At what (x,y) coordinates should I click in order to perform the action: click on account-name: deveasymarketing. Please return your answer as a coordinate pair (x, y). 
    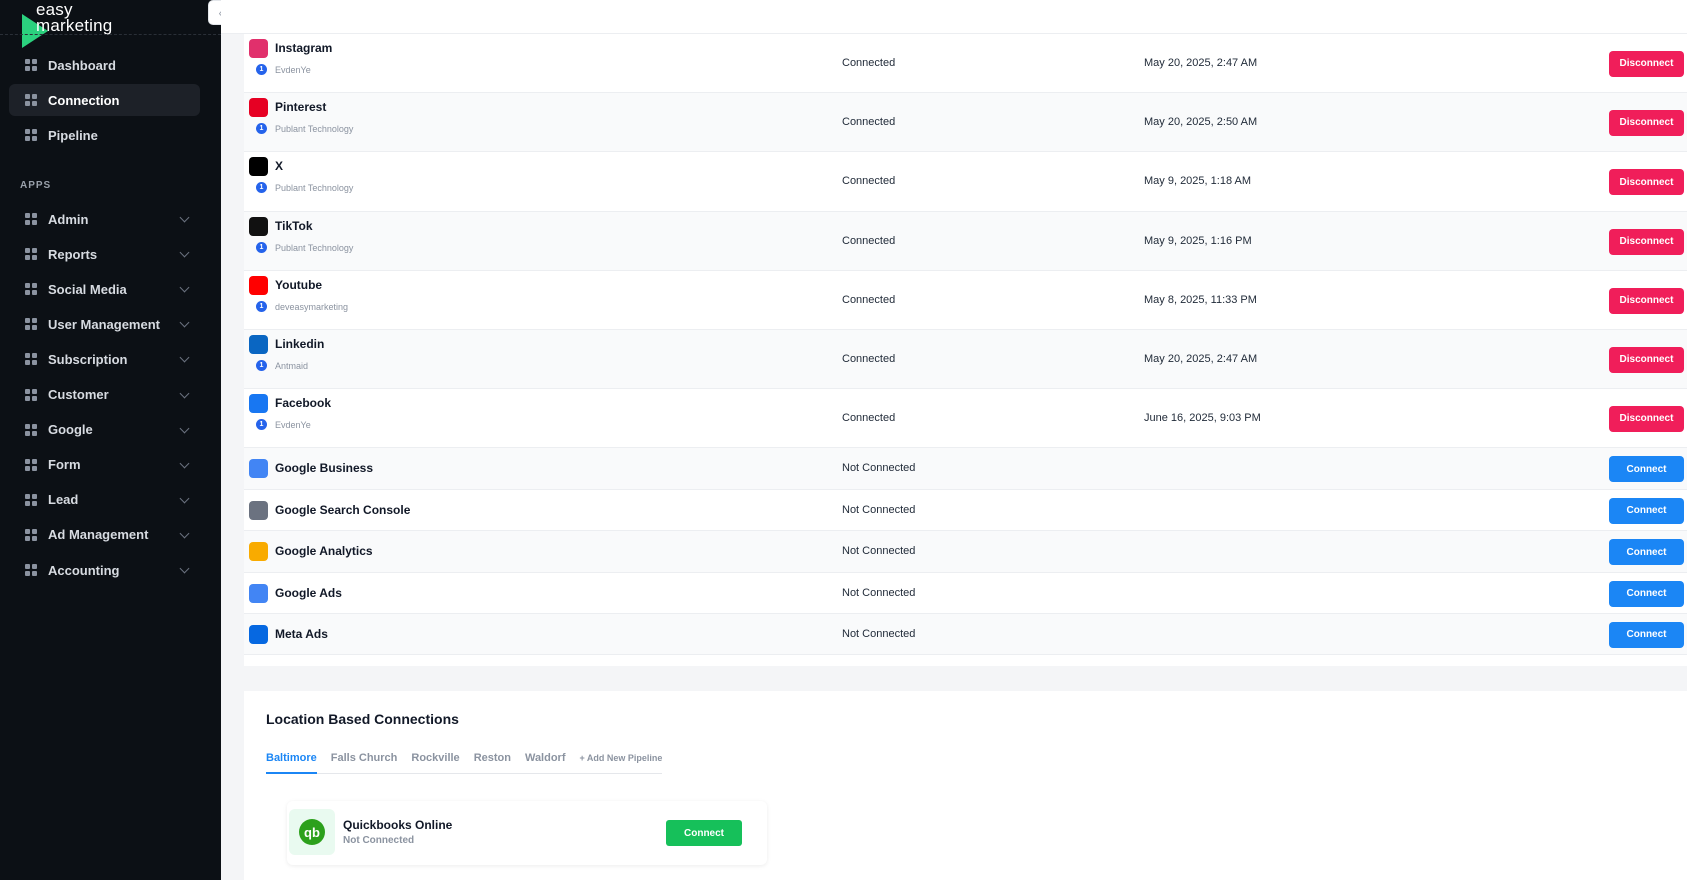
    Looking at the image, I should click on (312, 307).